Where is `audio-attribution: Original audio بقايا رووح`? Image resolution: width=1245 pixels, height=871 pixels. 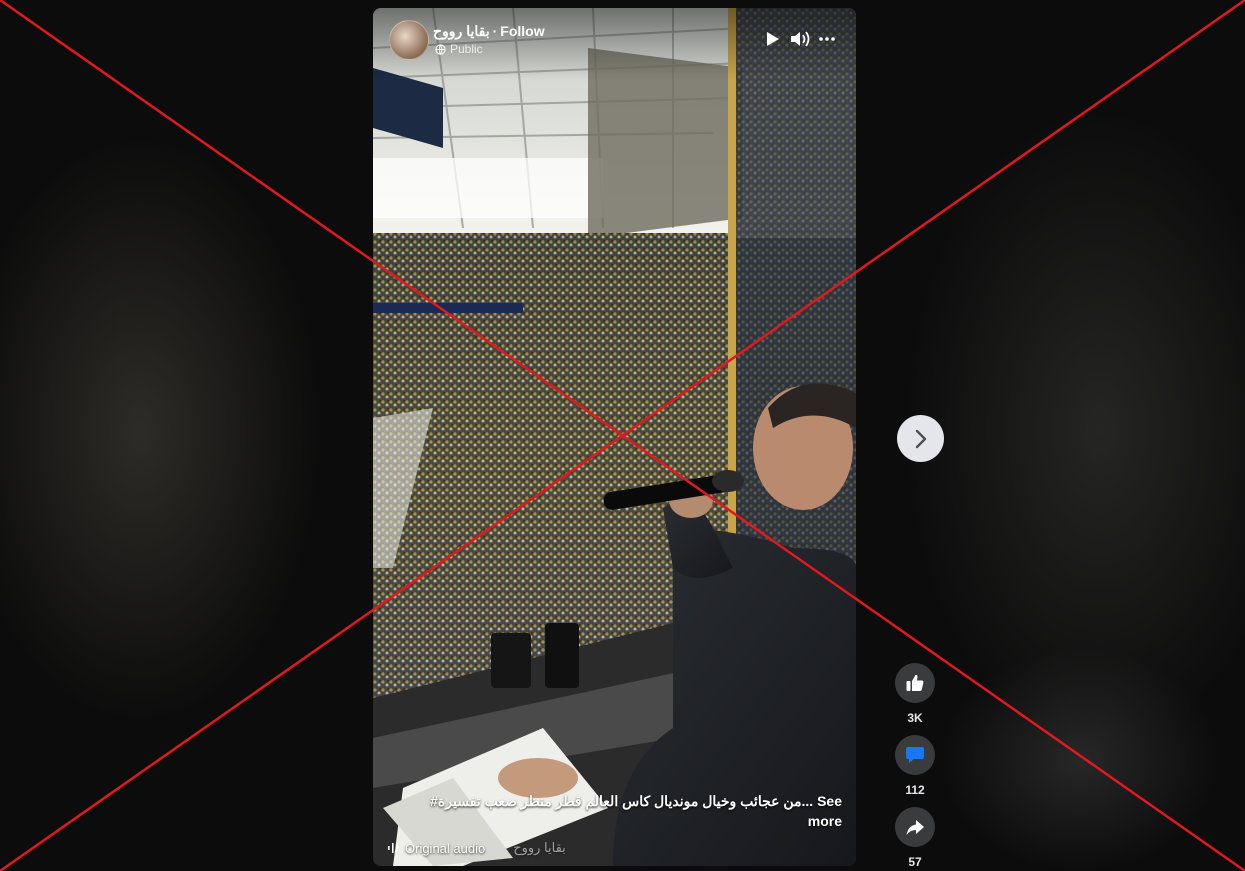
audio-attribution: Original audio بقايا رووح is located at coordinates (476, 848).